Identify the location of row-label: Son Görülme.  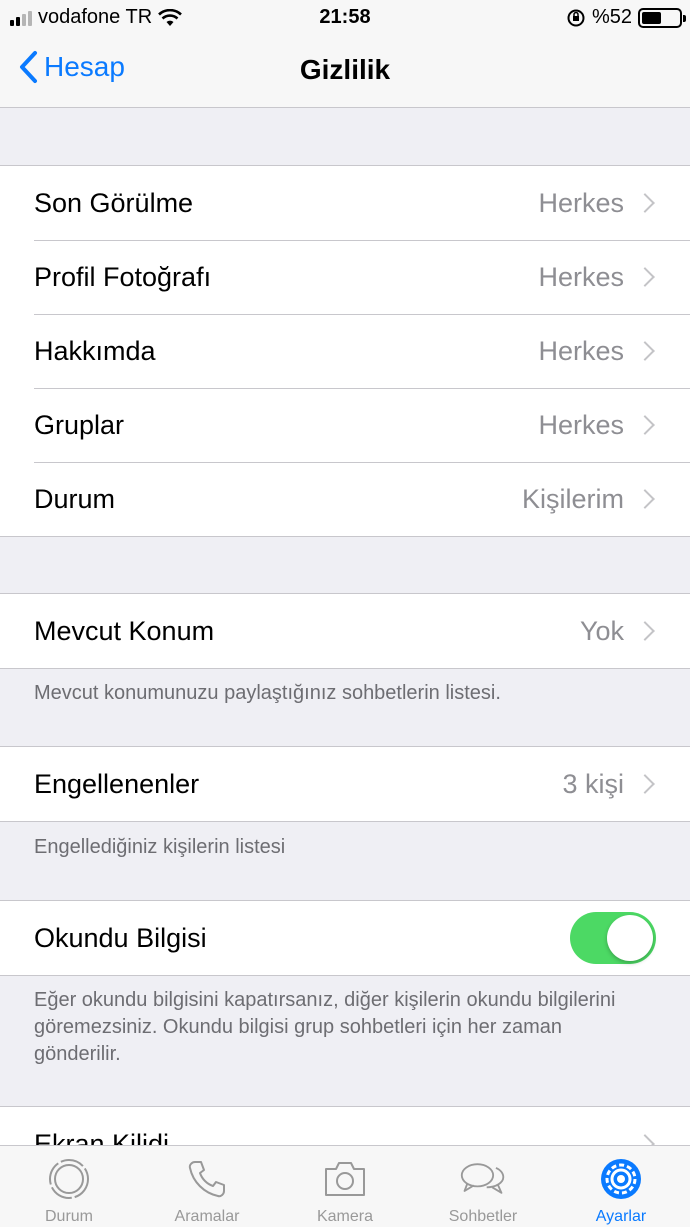
(114, 202).